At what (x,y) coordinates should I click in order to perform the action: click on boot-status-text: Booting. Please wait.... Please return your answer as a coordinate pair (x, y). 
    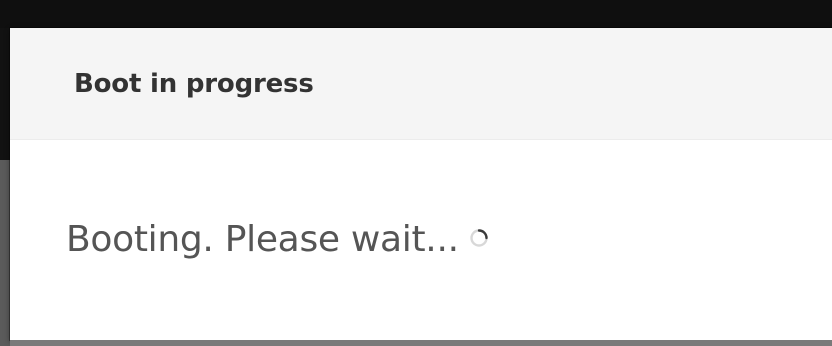
    Looking at the image, I should click on (262, 239).